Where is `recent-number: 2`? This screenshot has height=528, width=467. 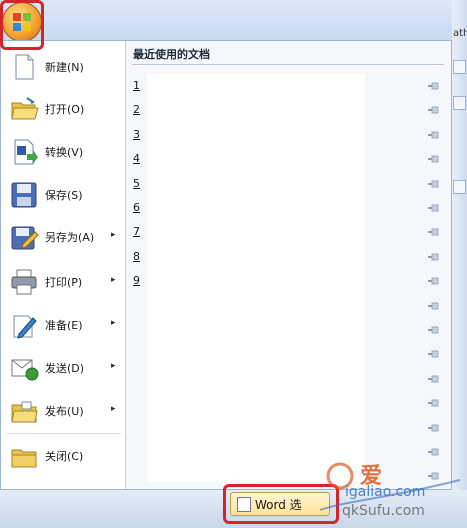 recent-number: 2 is located at coordinates (136, 109).